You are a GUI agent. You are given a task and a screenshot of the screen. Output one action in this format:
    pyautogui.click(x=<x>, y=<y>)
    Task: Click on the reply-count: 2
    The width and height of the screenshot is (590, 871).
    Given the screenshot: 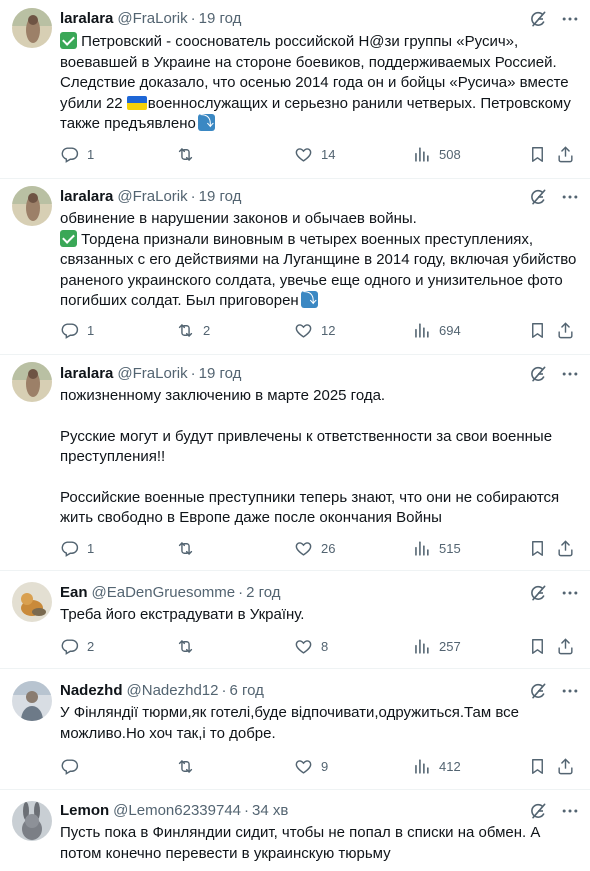 What is the action you would take?
    pyautogui.click(x=91, y=646)
    